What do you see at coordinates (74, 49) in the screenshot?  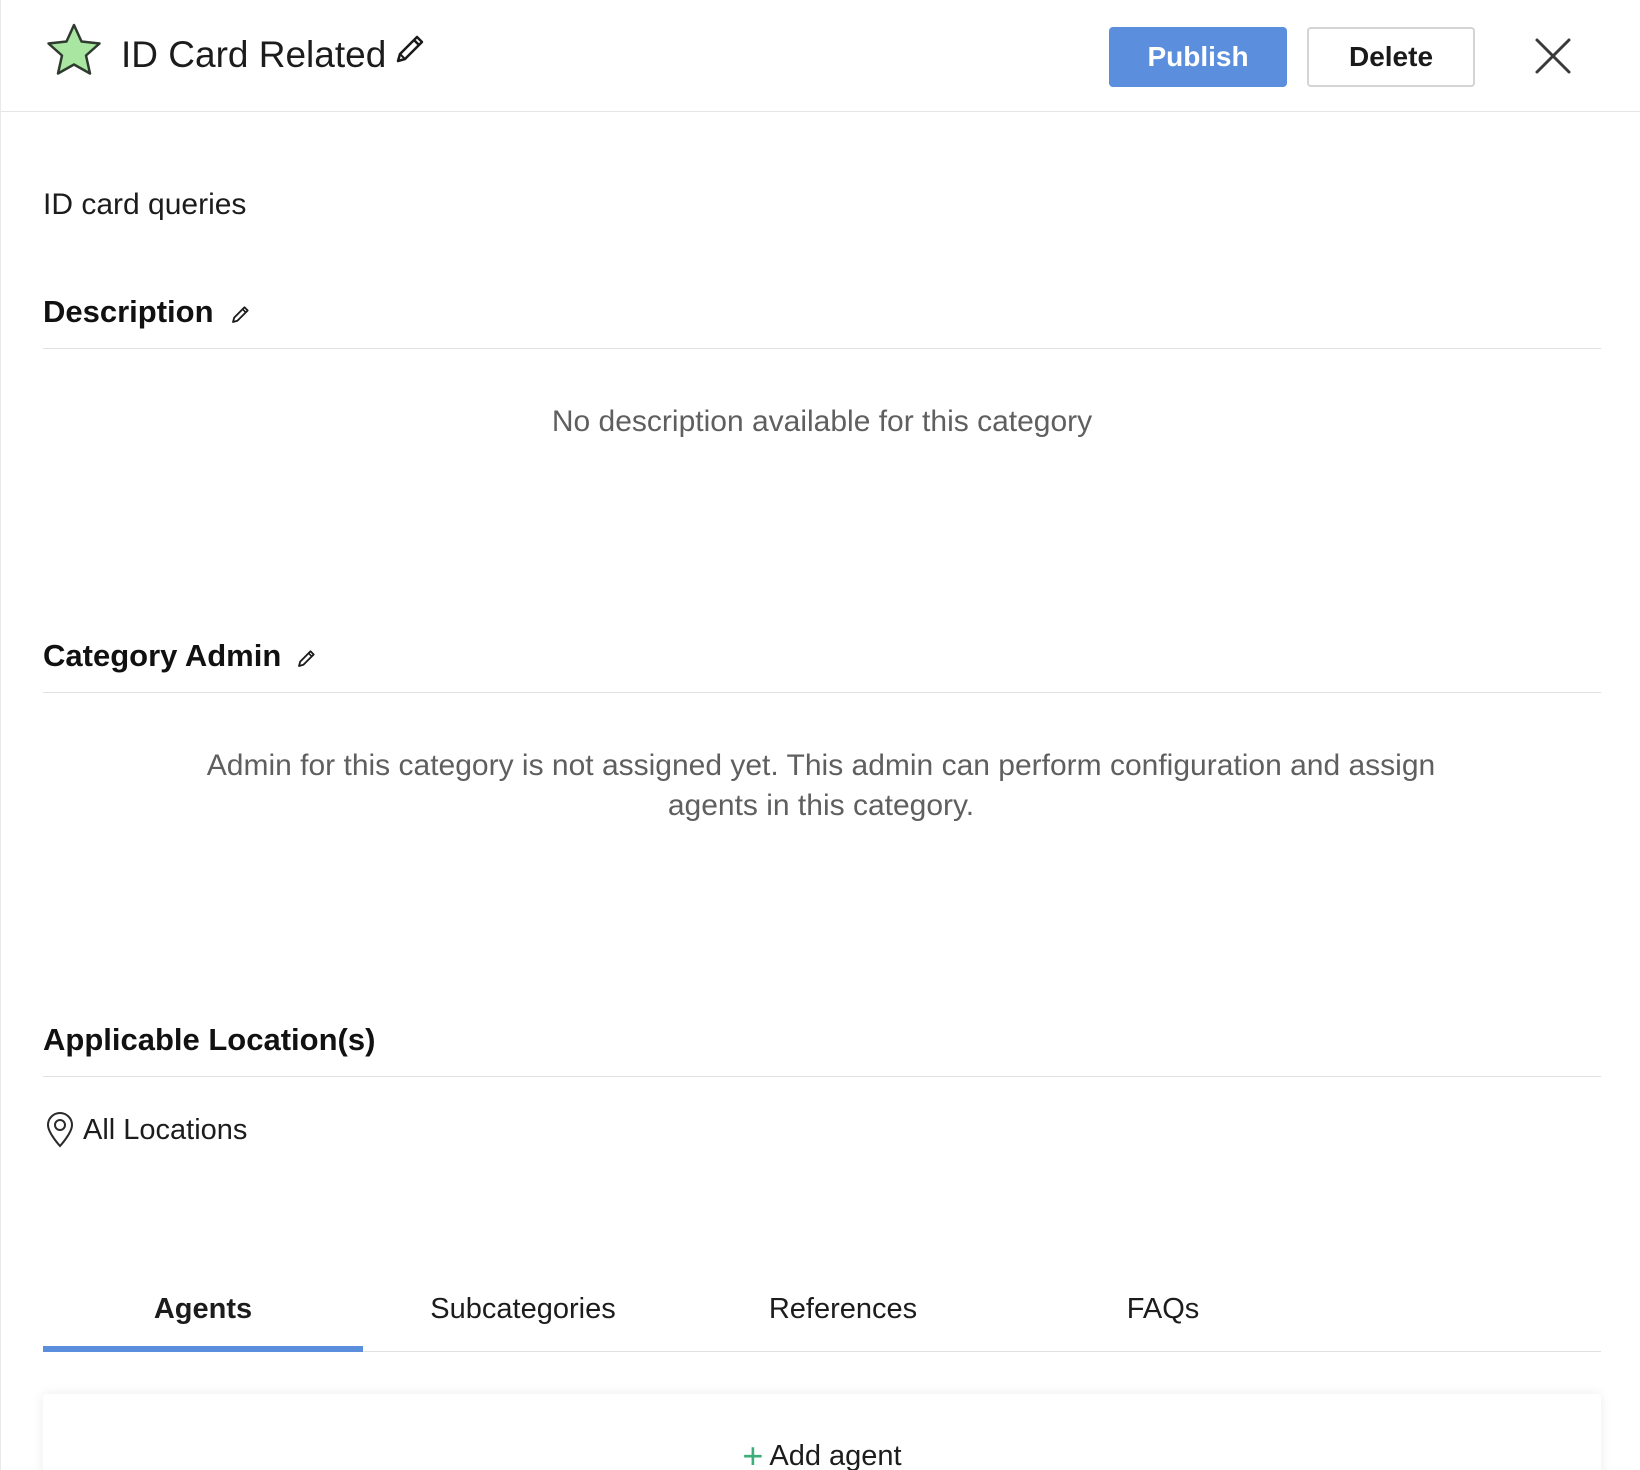 I see `star-icon` at bounding box center [74, 49].